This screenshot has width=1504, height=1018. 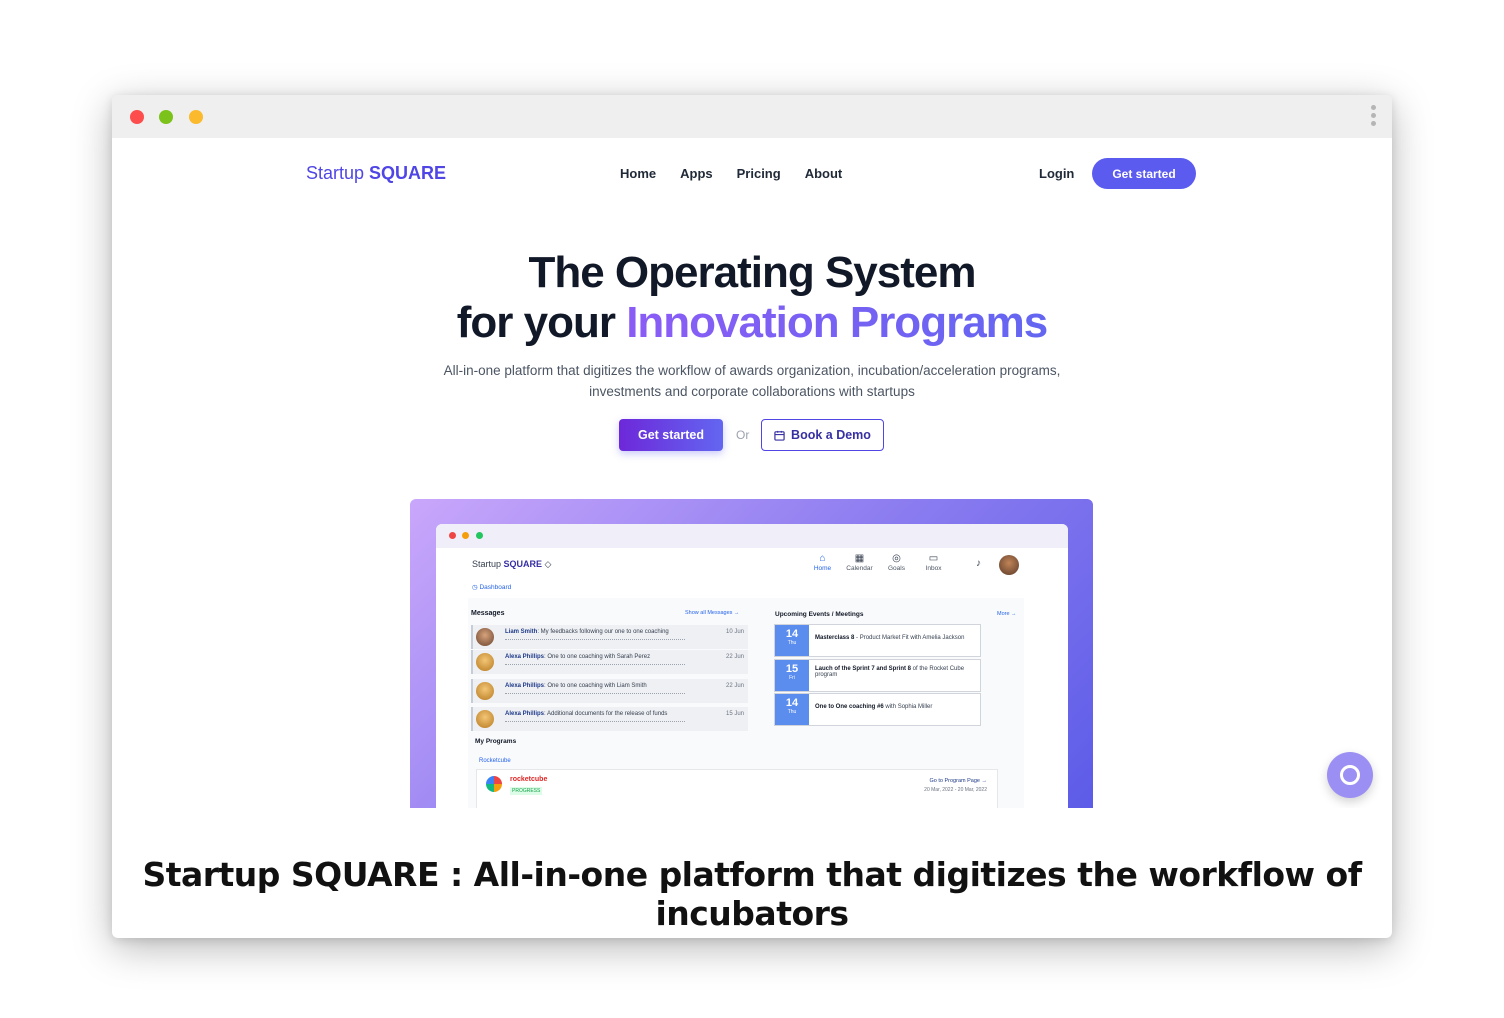 What do you see at coordinates (488, 613) in the screenshot?
I see `messages-title: Messages` at bounding box center [488, 613].